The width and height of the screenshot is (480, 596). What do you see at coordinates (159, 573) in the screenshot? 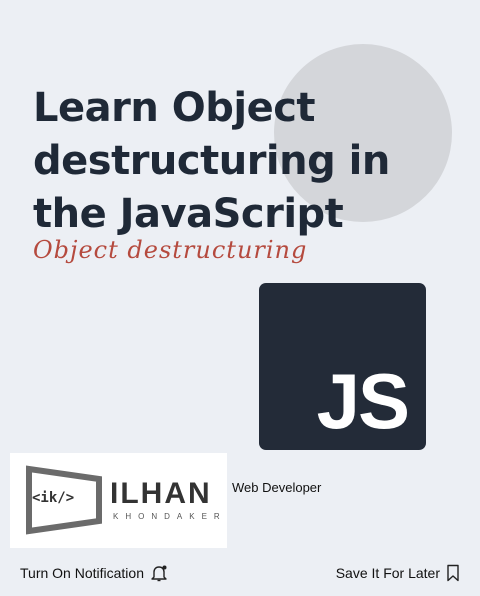
I see `bell-icon` at bounding box center [159, 573].